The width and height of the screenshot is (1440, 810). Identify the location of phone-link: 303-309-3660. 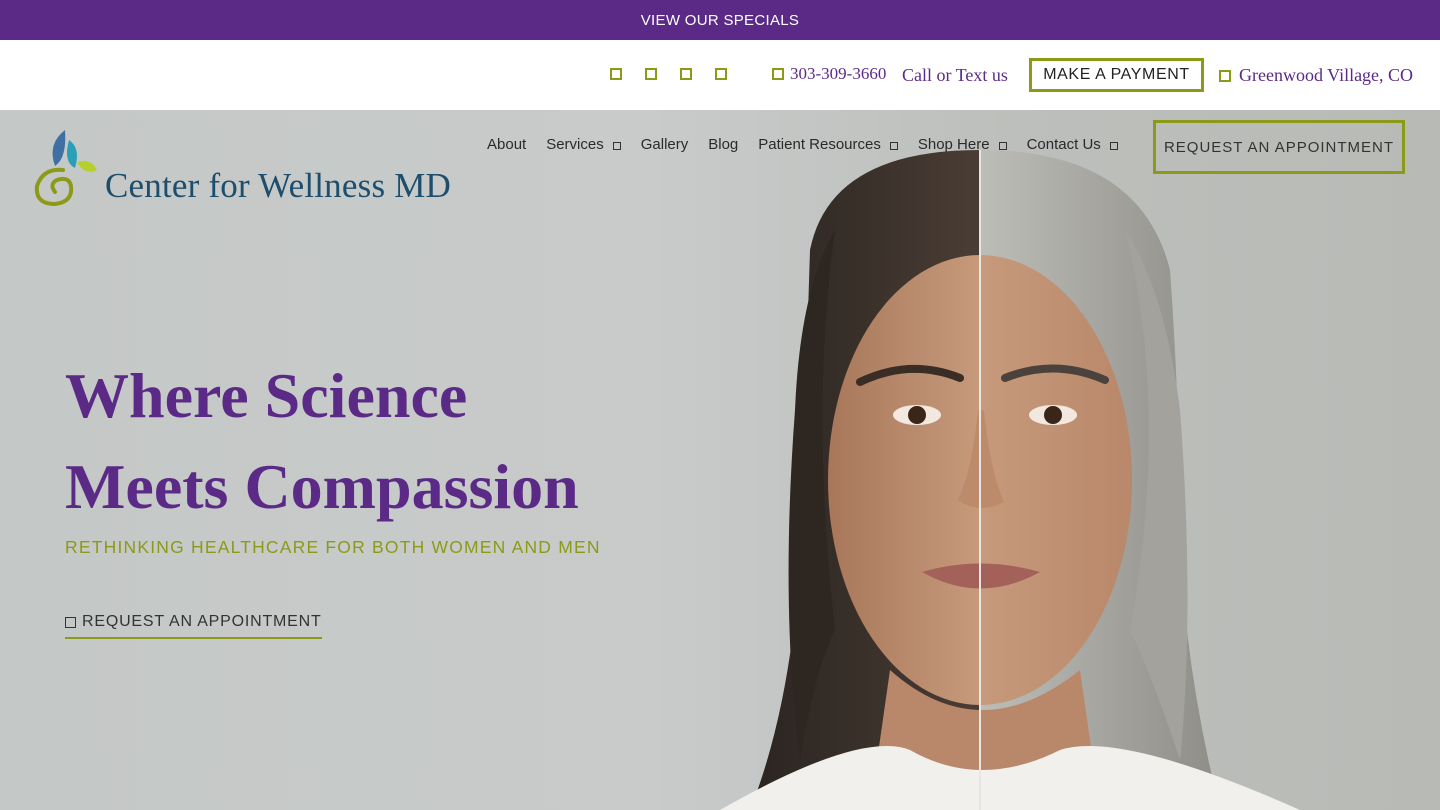
(829, 74).